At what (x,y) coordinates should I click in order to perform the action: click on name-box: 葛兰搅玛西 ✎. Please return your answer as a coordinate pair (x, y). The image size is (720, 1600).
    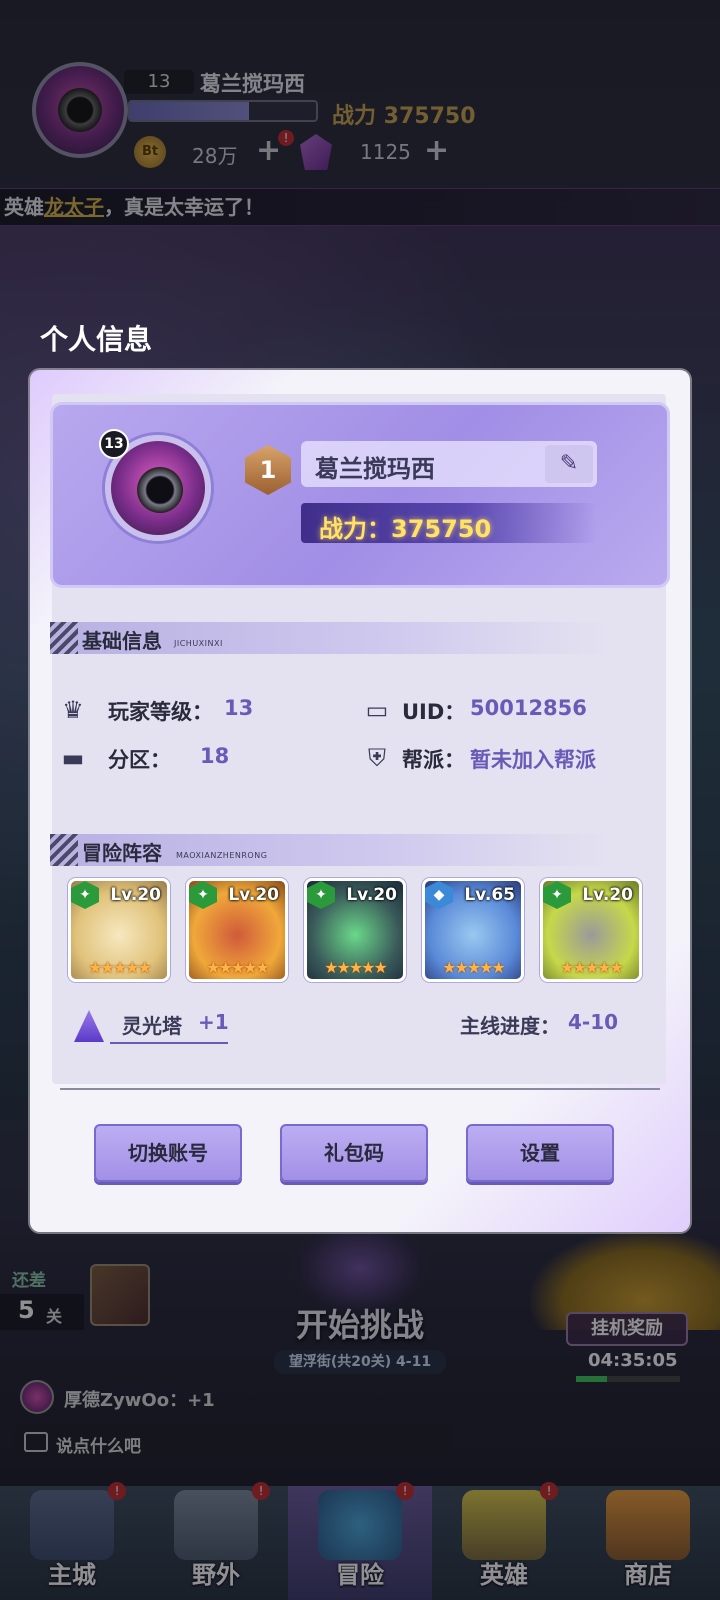
    Looking at the image, I should click on (449, 464).